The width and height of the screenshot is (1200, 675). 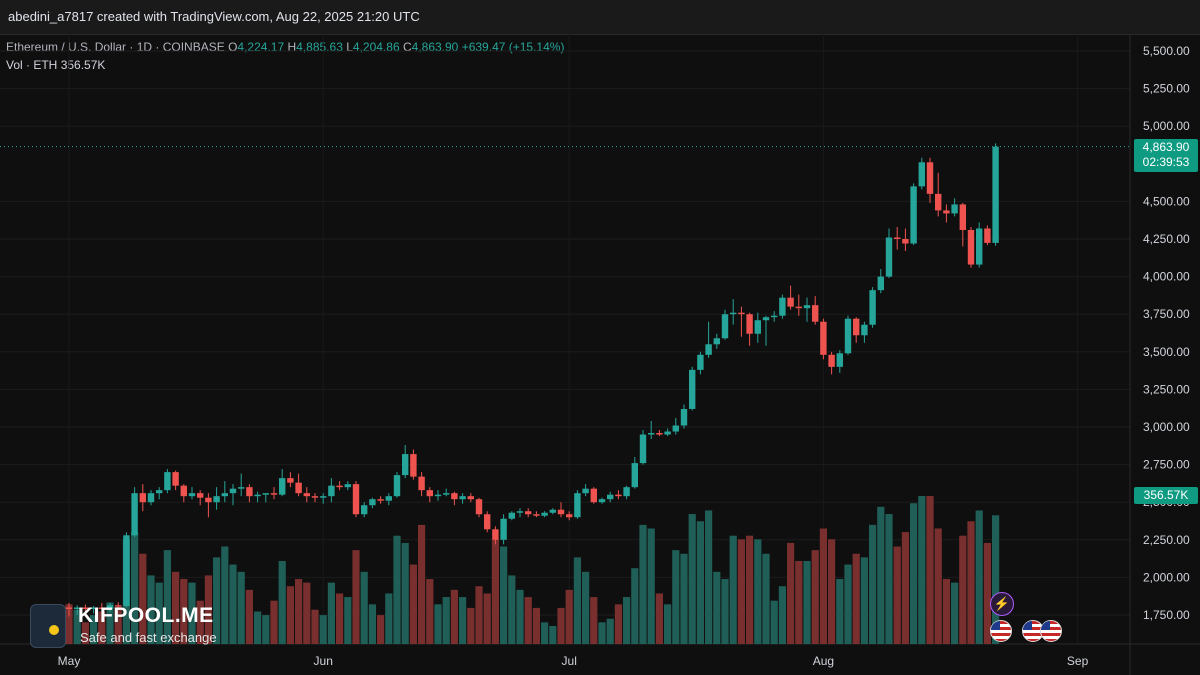 What do you see at coordinates (1166, 540) in the screenshot?
I see `y-tick-label: 2,250.00` at bounding box center [1166, 540].